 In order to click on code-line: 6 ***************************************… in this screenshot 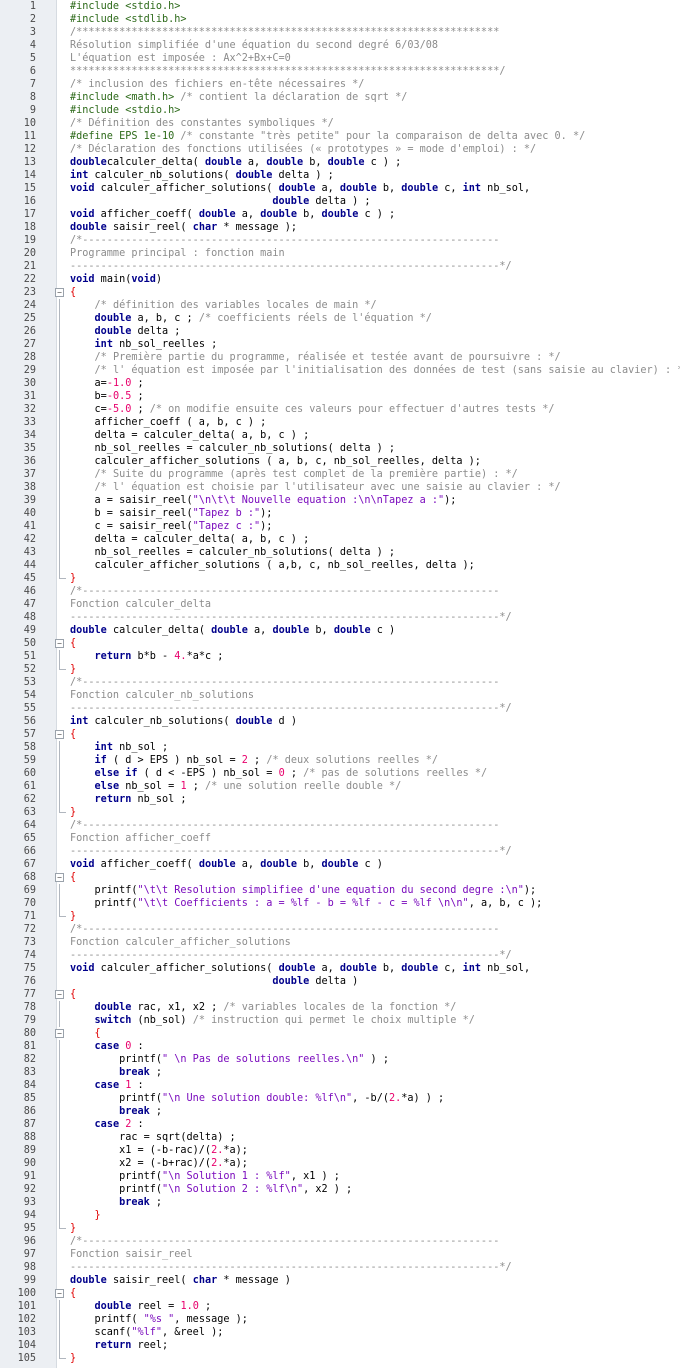, I will do `click(340, 71)`.